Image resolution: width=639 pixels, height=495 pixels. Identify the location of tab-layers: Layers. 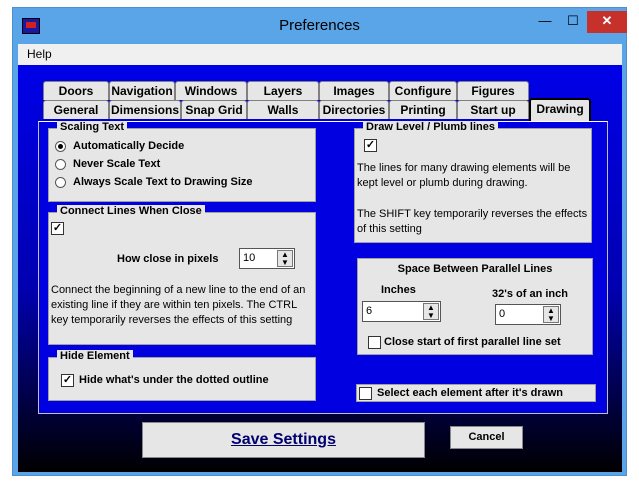
(283, 90).